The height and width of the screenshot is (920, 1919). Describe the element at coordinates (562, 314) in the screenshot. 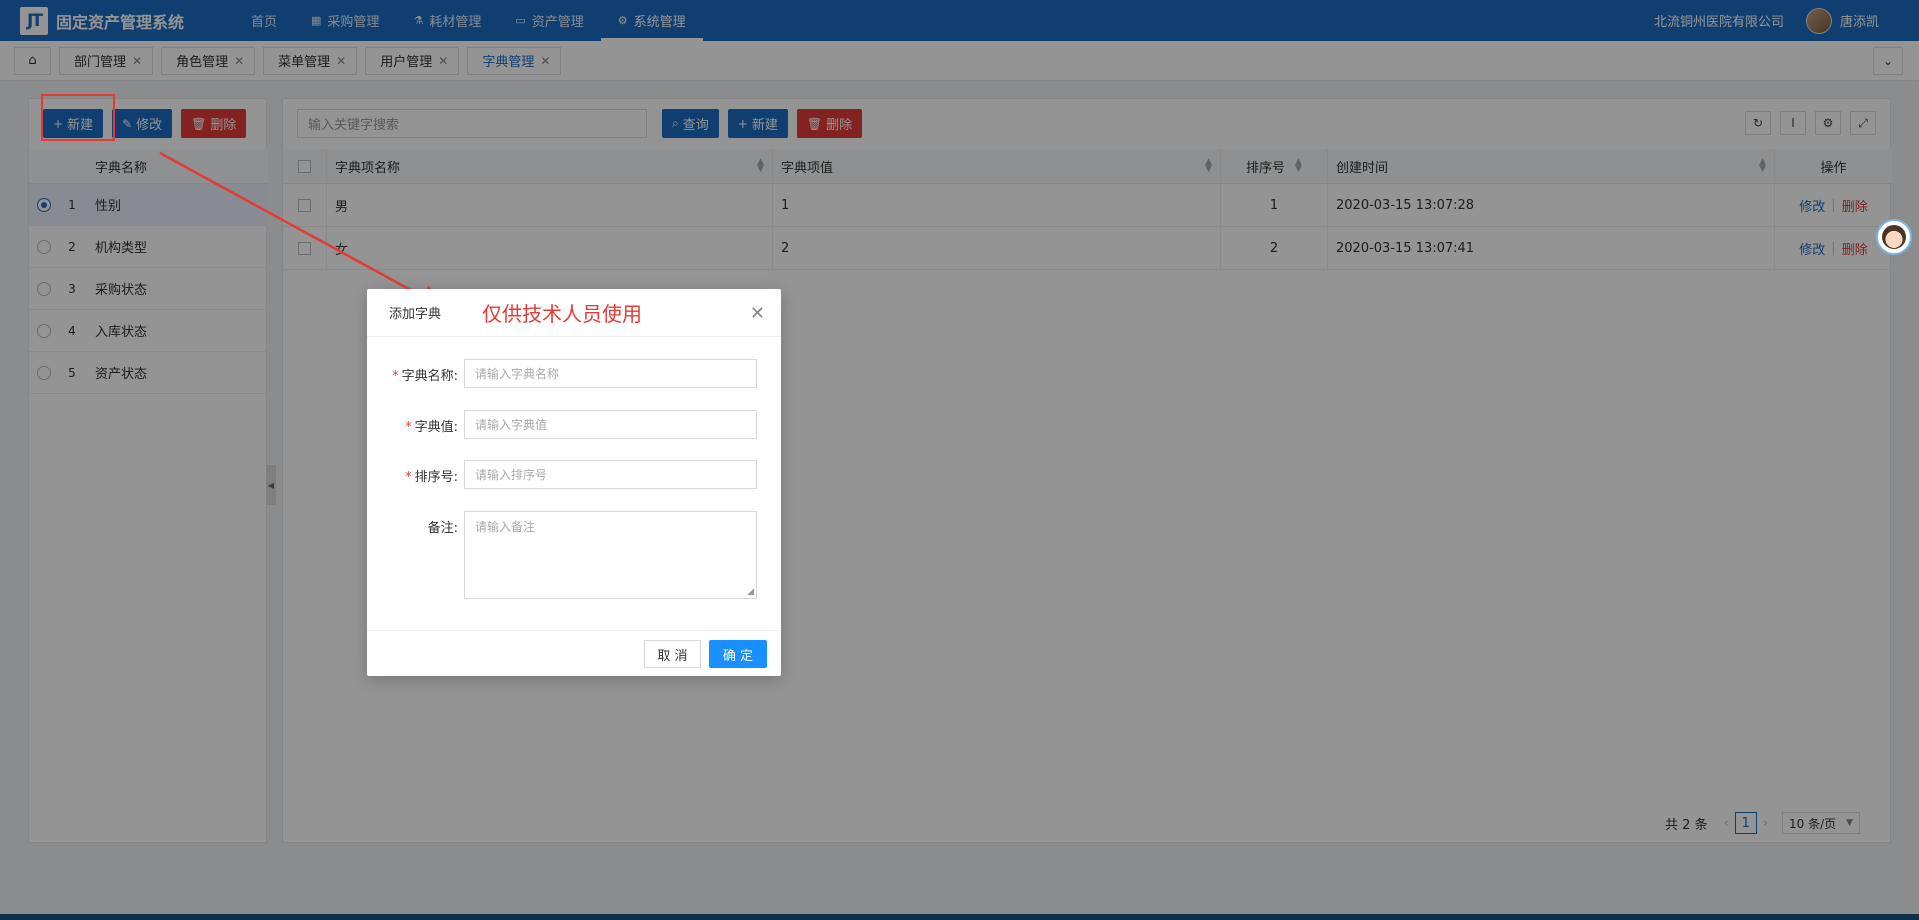

I see `annotation-text: 仅供技术人员使用` at that location.